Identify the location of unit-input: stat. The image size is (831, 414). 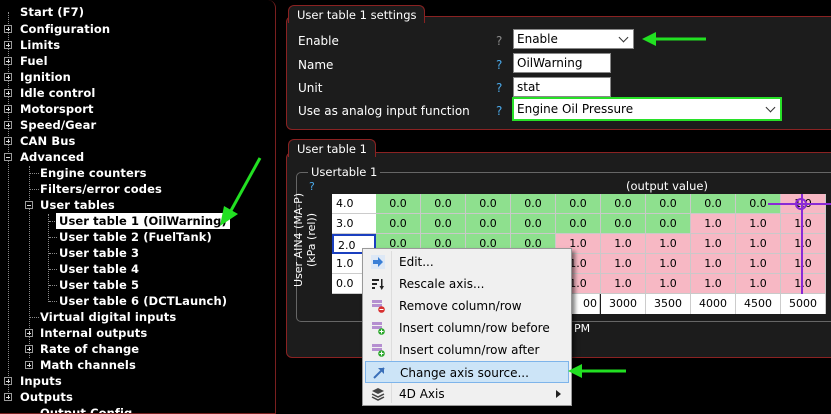
(562, 87).